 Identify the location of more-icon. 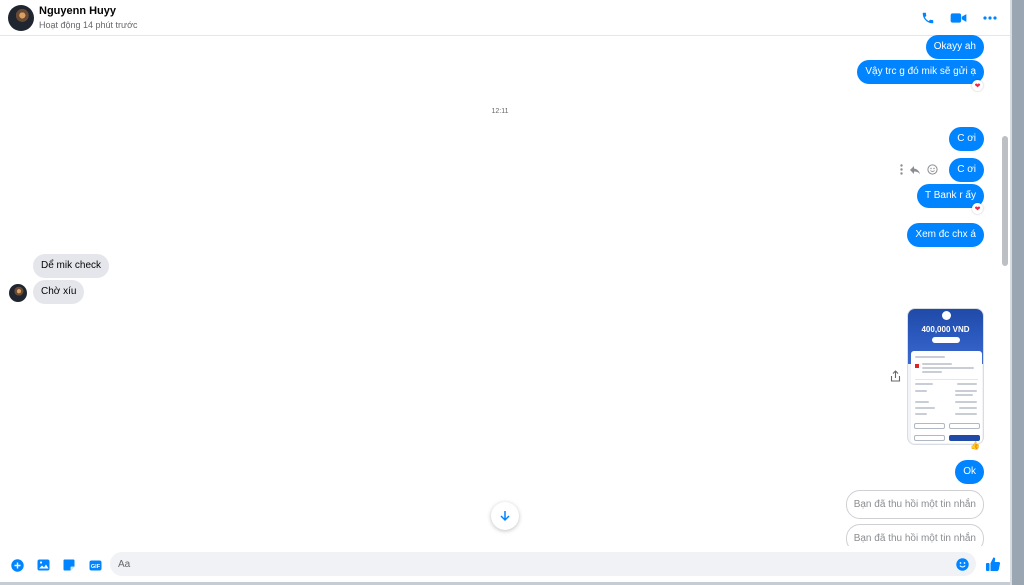
(989, 17).